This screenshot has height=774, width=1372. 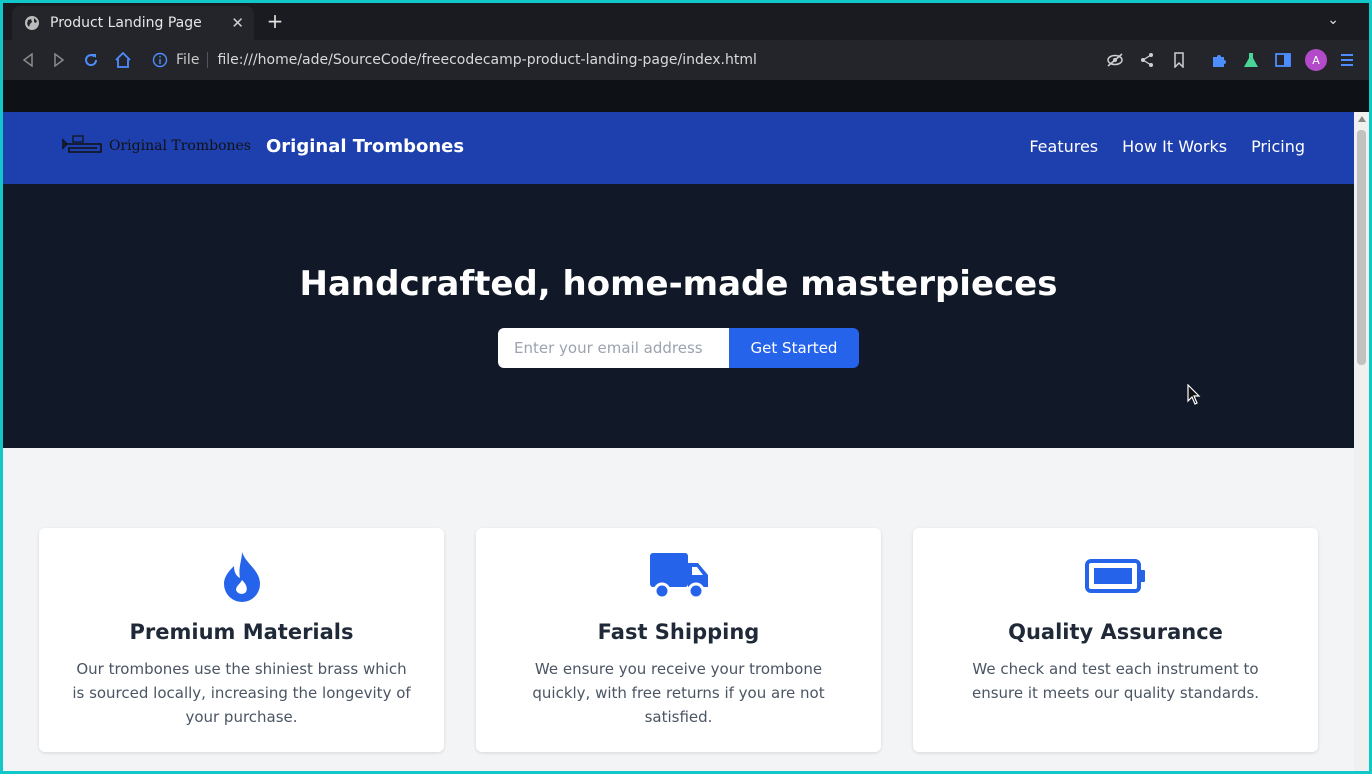 I want to click on flask-icon, so click(x=1251, y=60).